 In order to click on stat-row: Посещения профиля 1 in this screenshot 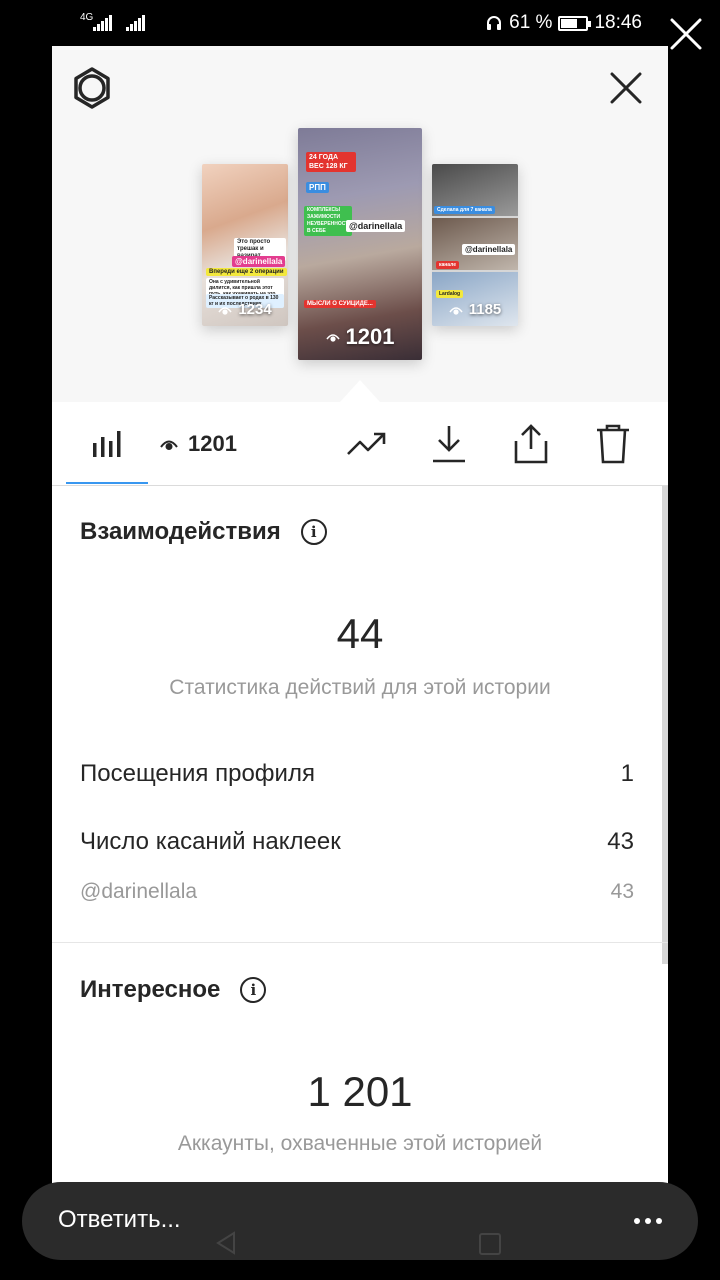, I will do `click(357, 774)`.